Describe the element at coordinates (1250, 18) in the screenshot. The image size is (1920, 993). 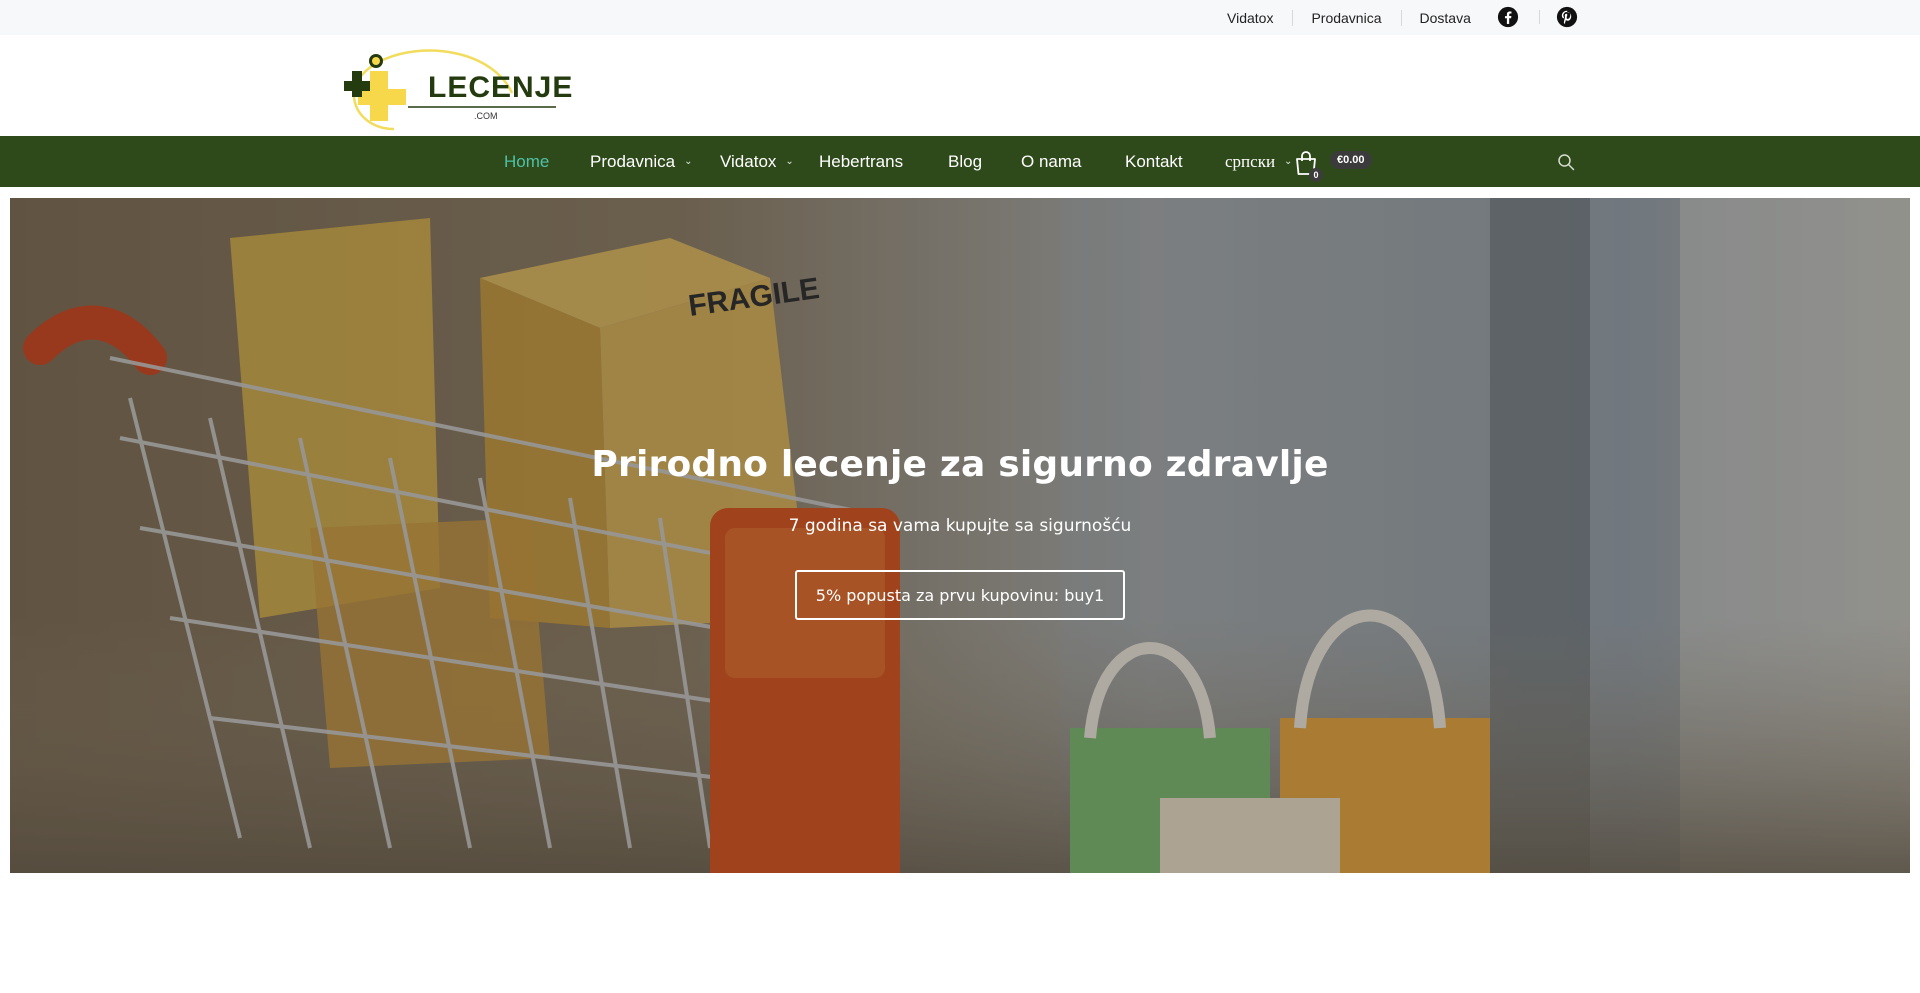
I see `top-link-vidatox: Vidatox` at that location.